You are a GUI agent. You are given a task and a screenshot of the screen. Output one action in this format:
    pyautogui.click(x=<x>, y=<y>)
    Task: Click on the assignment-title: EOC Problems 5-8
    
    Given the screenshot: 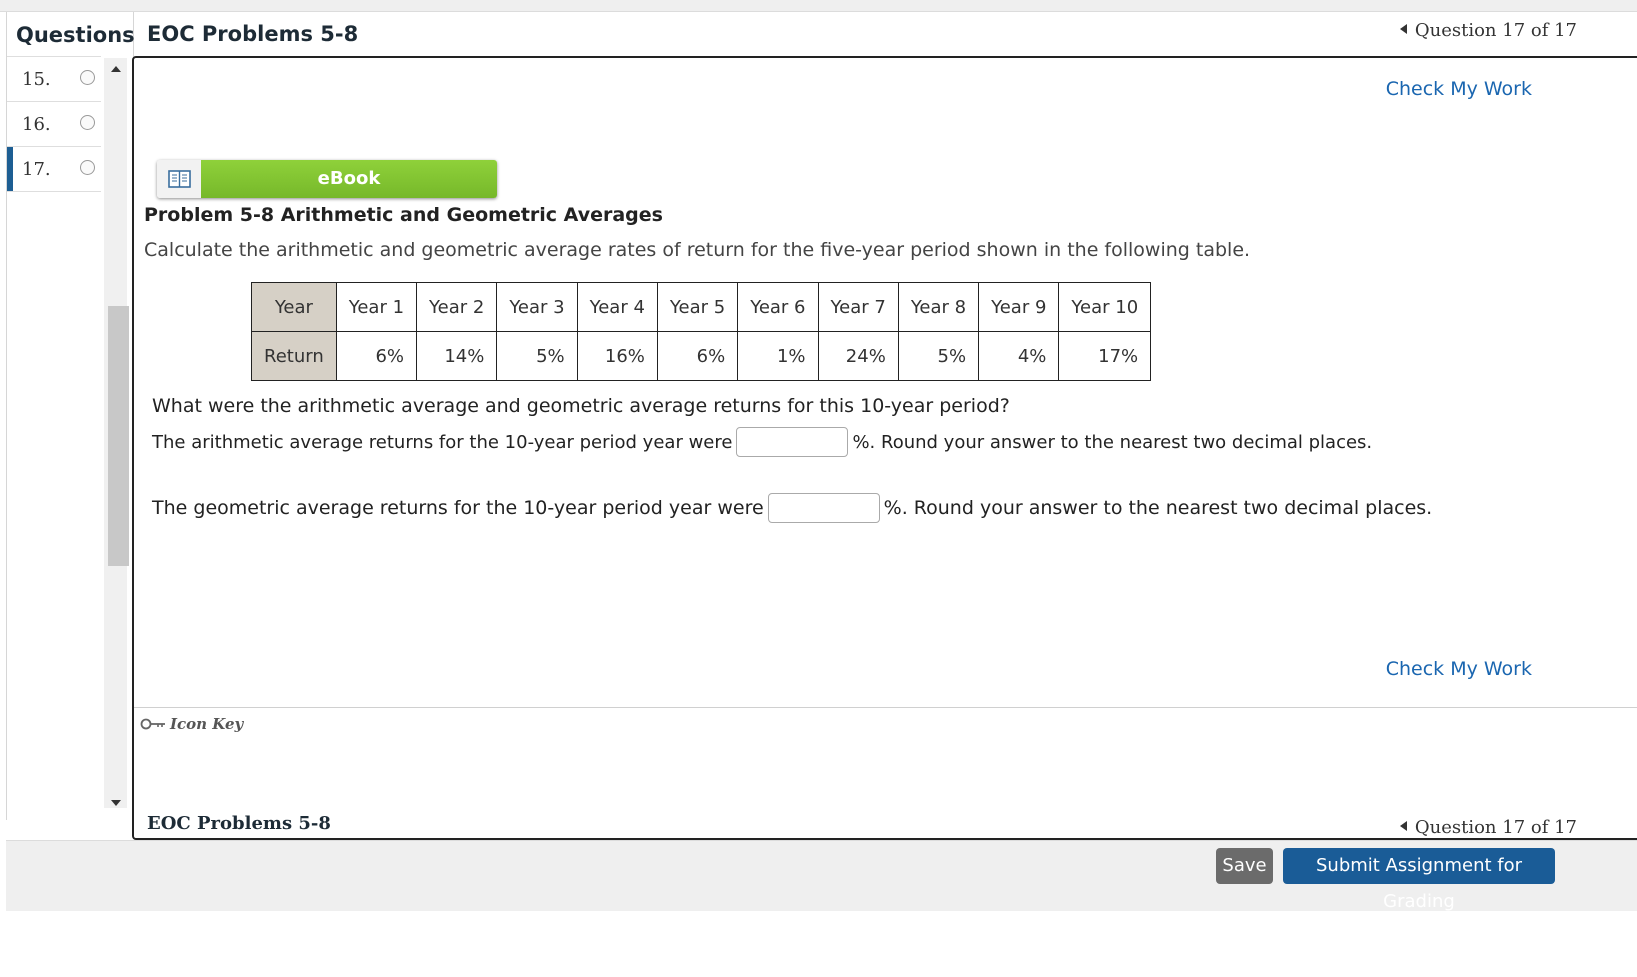 What is the action you would take?
    pyautogui.click(x=253, y=34)
    